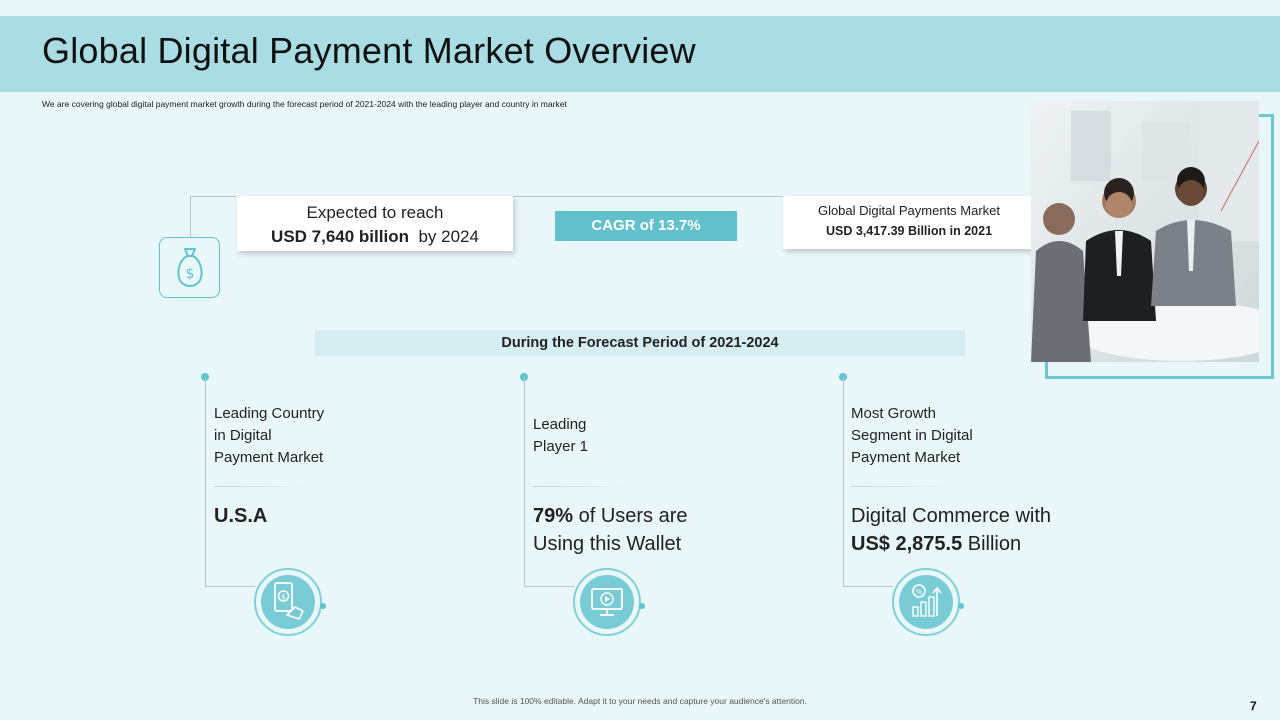 Image resolution: width=1280 pixels, height=720 pixels. I want to click on expected-amount: USD 7,640 billion, so click(340, 236).